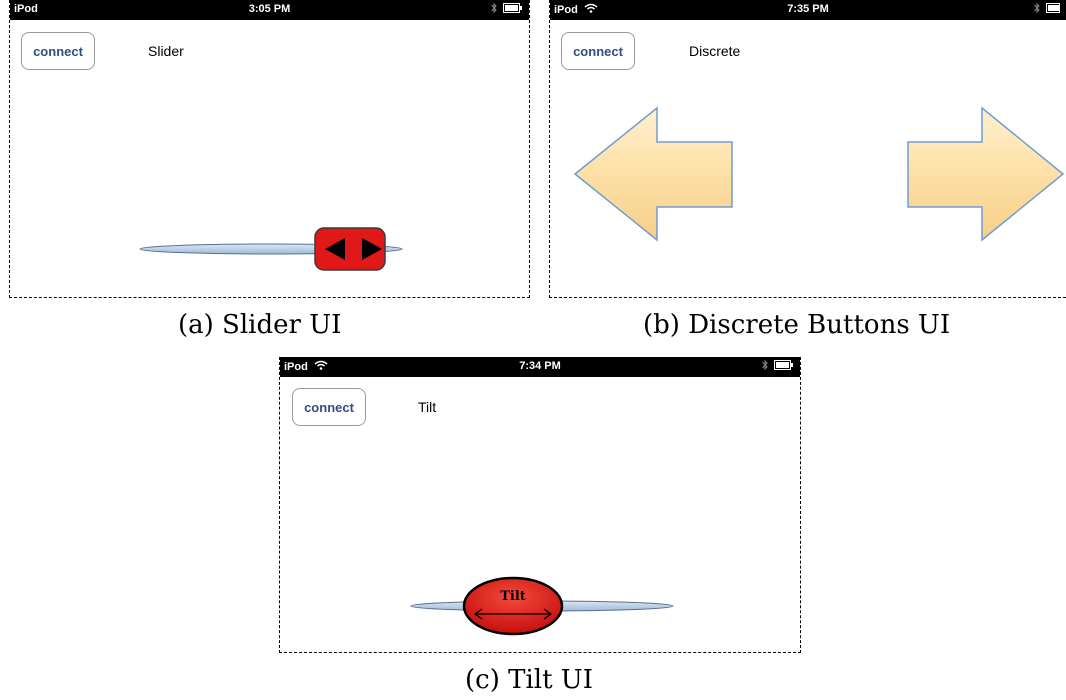 The height and width of the screenshot is (700, 1066). Describe the element at coordinates (350, 249) in the screenshot. I see `left-right-arrows-icon` at that location.